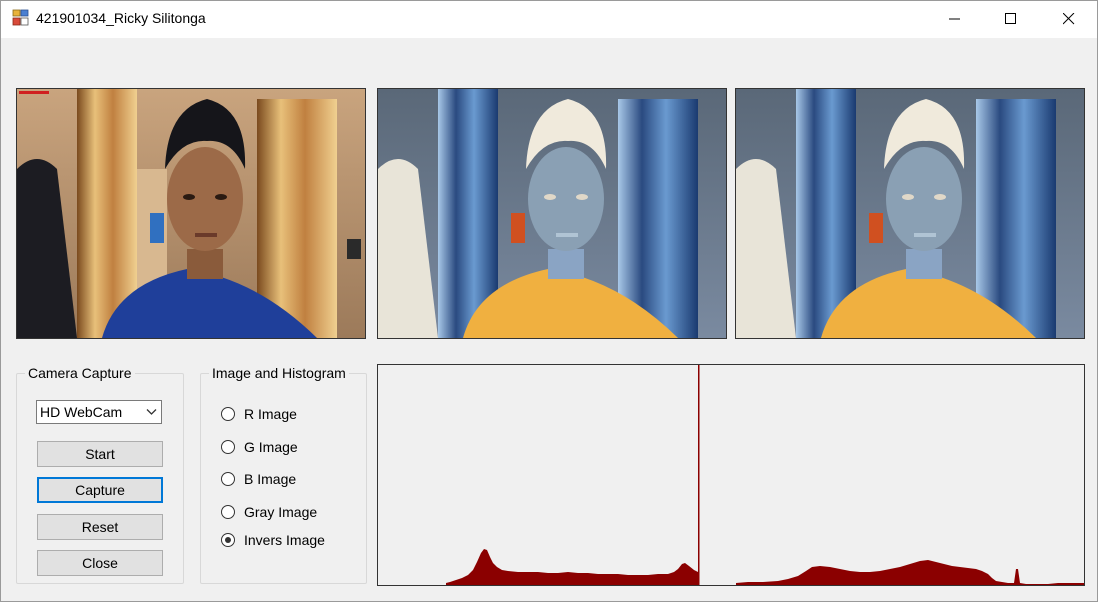 The height and width of the screenshot is (602, 1098). What do you see at coordinates (549, 19) in the screenshot?
I see `title-bar: 421901034_Ricky Silitonga` at bounding box center [549, 19].